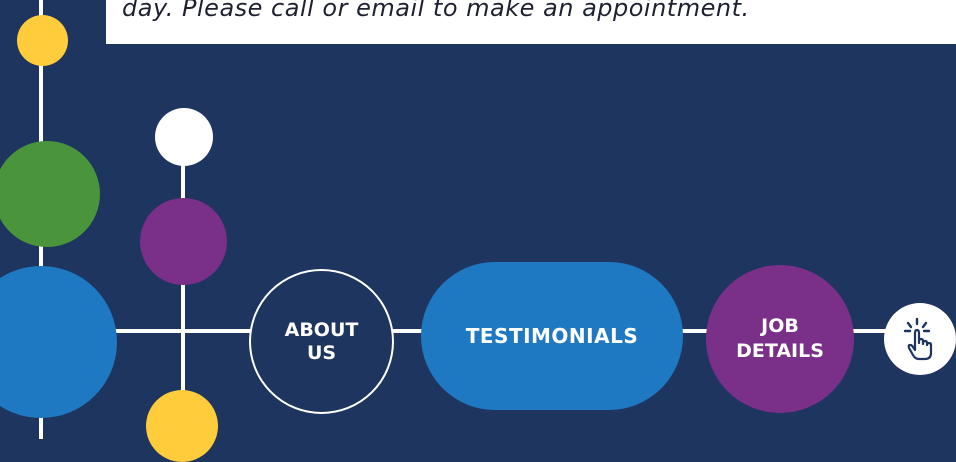  Describe the element at coordinates (58, 342) in the screenshot. I see `blue-dot-large` at that location.